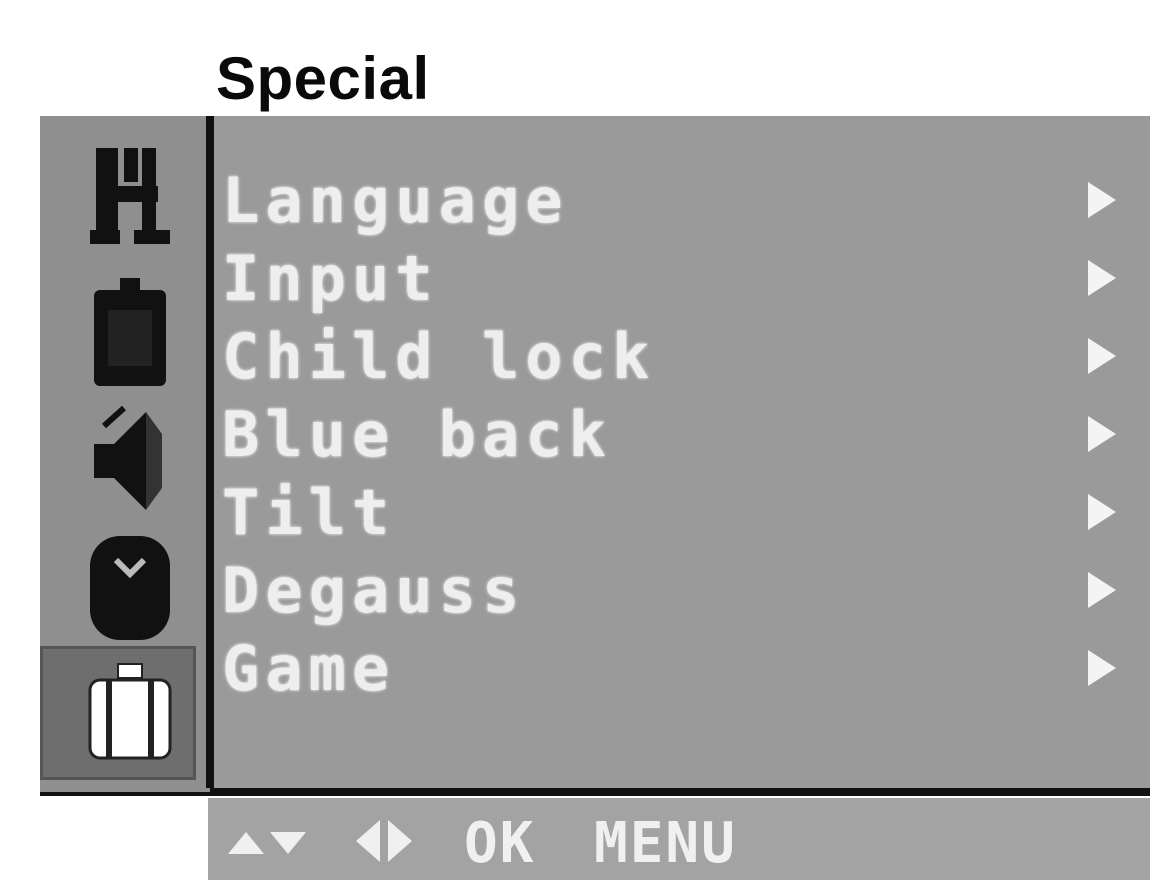 This screenshot has height=880, width=1150. Describe the element at coordinates (330, 278) in the screenshot. I see `menu-item-label: Input` at that location.